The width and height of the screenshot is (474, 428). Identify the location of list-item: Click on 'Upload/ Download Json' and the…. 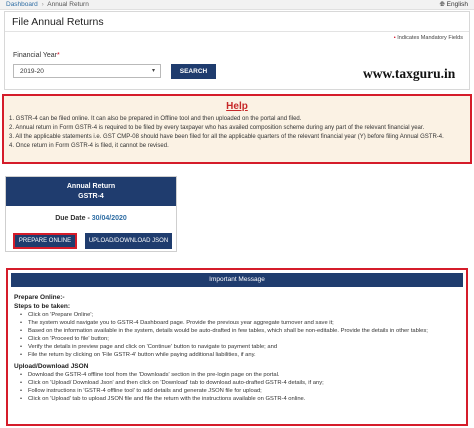
(237, 383).